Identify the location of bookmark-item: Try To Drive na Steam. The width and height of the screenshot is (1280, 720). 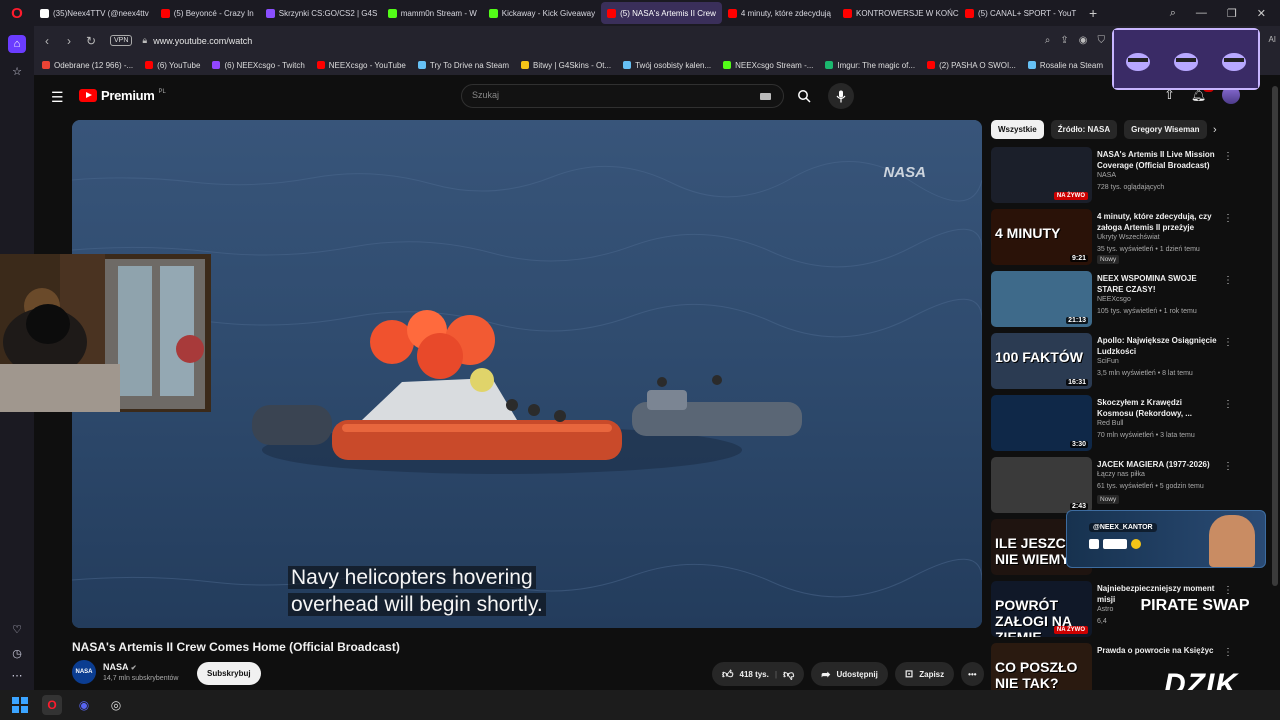
(463, 65).